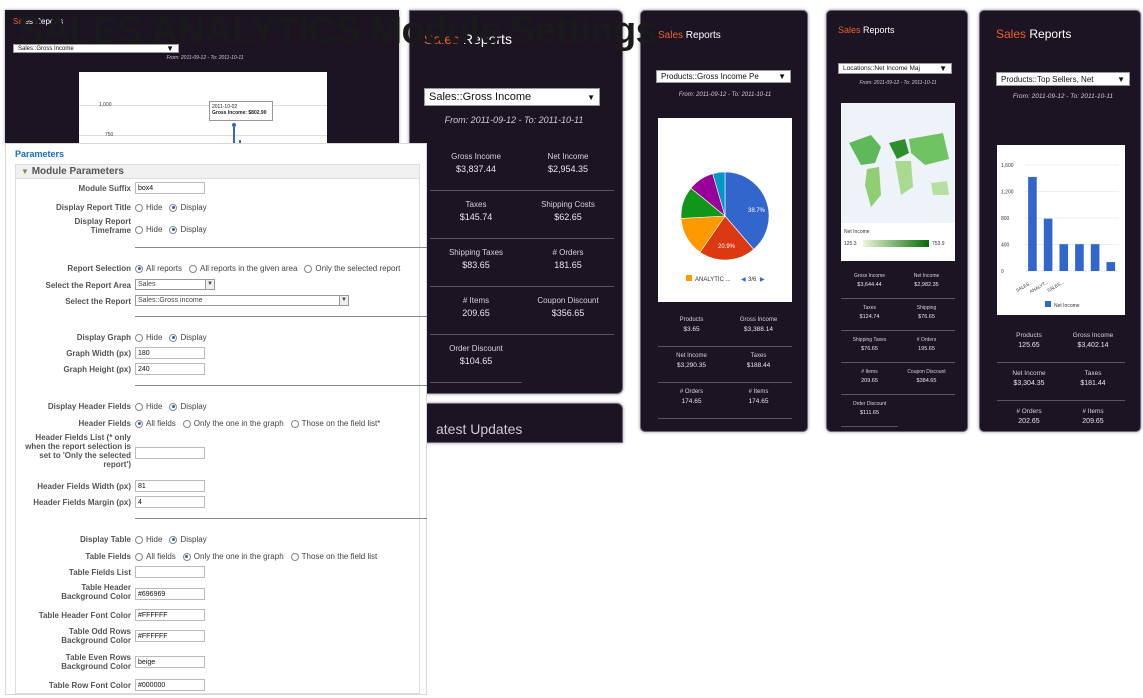 The image size is (1143, 698). I want to click on panel-title: Sales Reports, so click(689, 35).